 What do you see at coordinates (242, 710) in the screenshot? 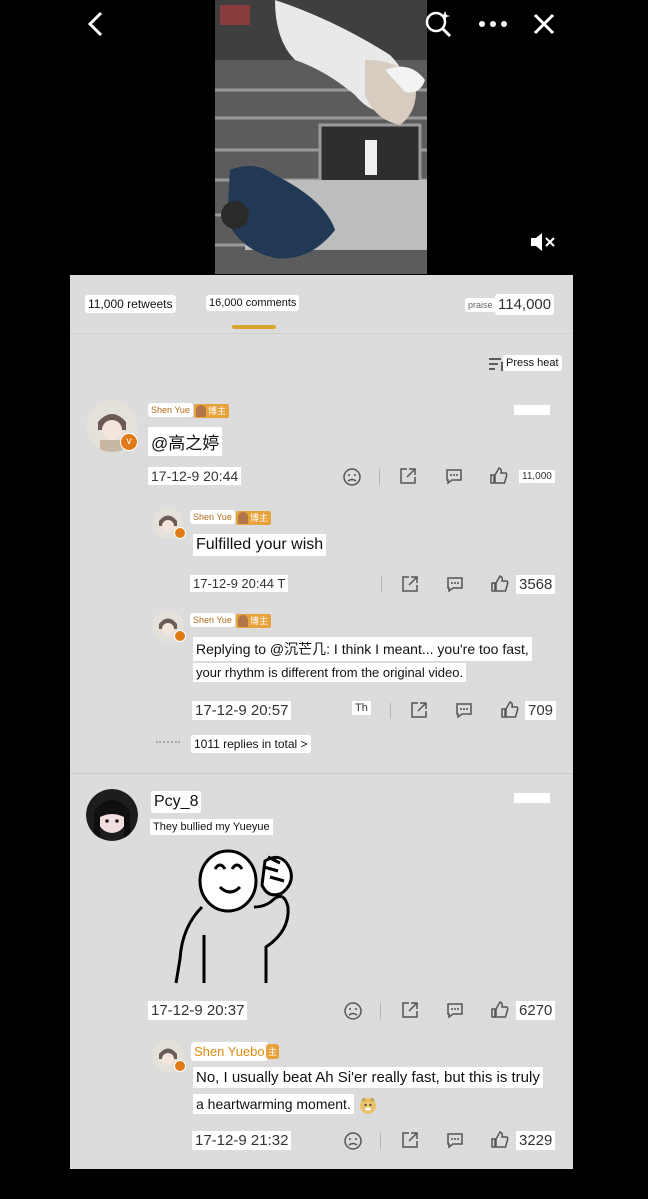
I see `reply-time: 17-12-9 20:57` at bounding box center [242, 710].